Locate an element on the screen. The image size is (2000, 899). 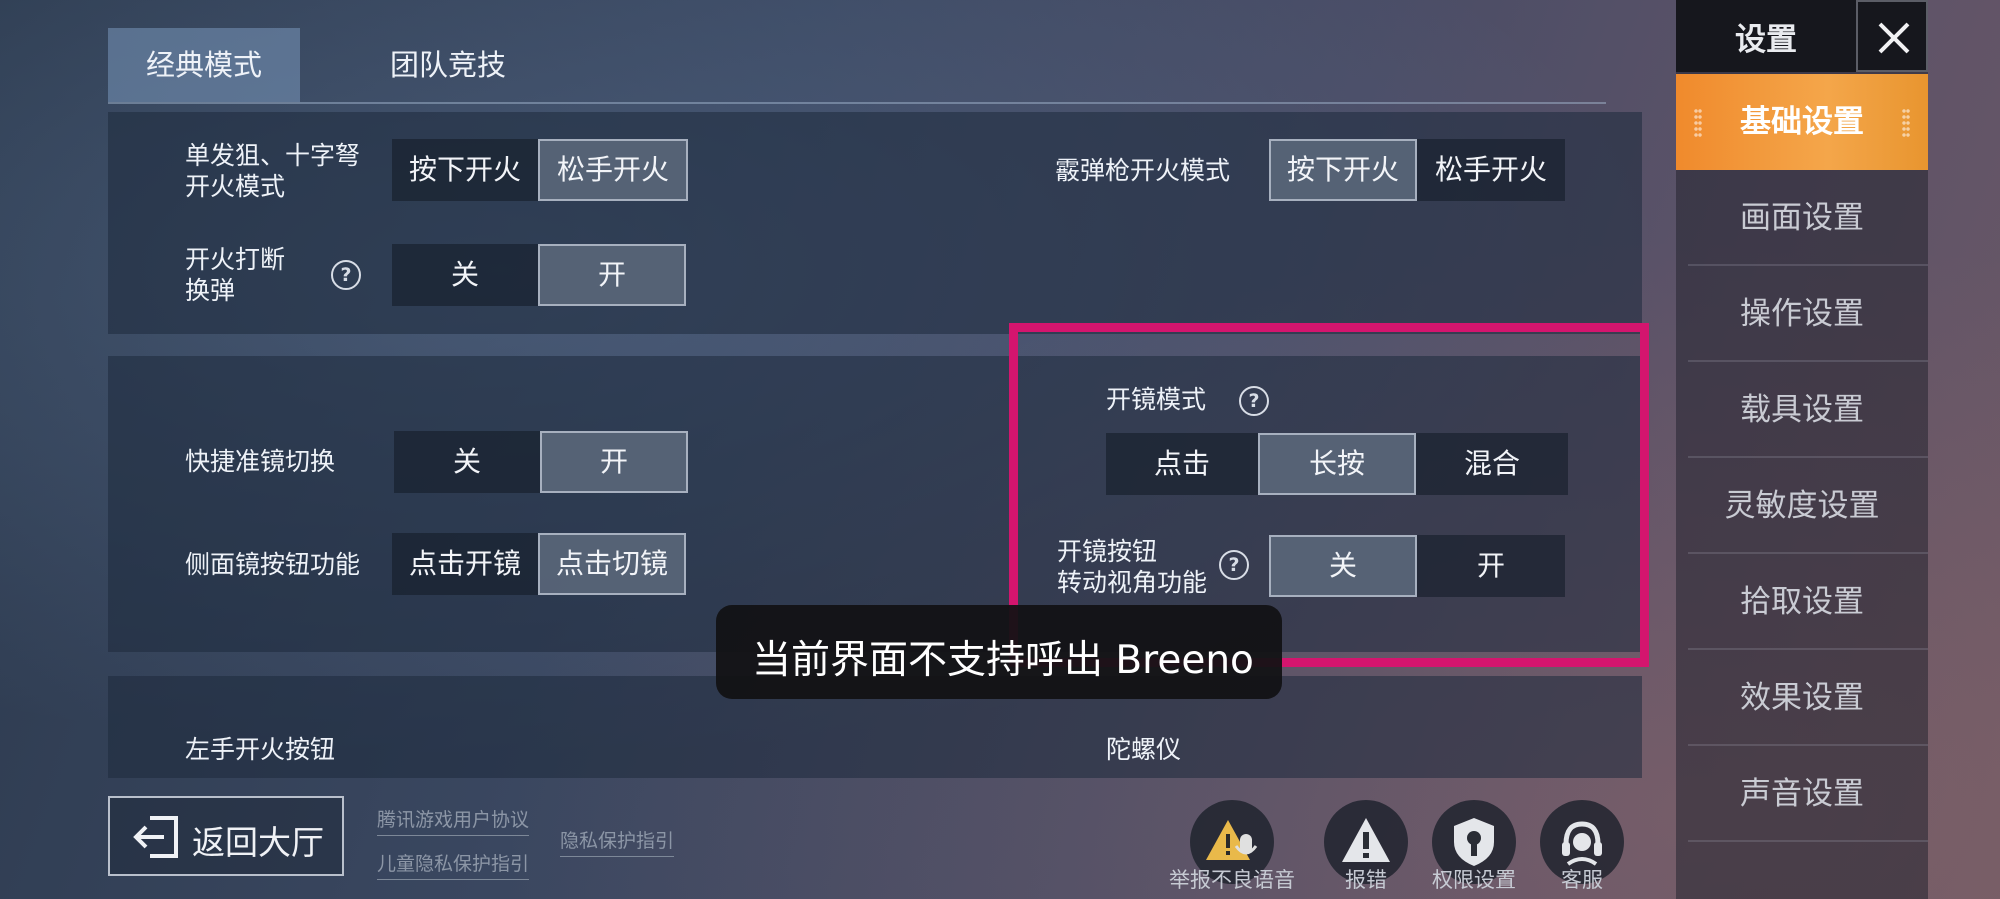
close-button is located at coordinates (1892, 36).